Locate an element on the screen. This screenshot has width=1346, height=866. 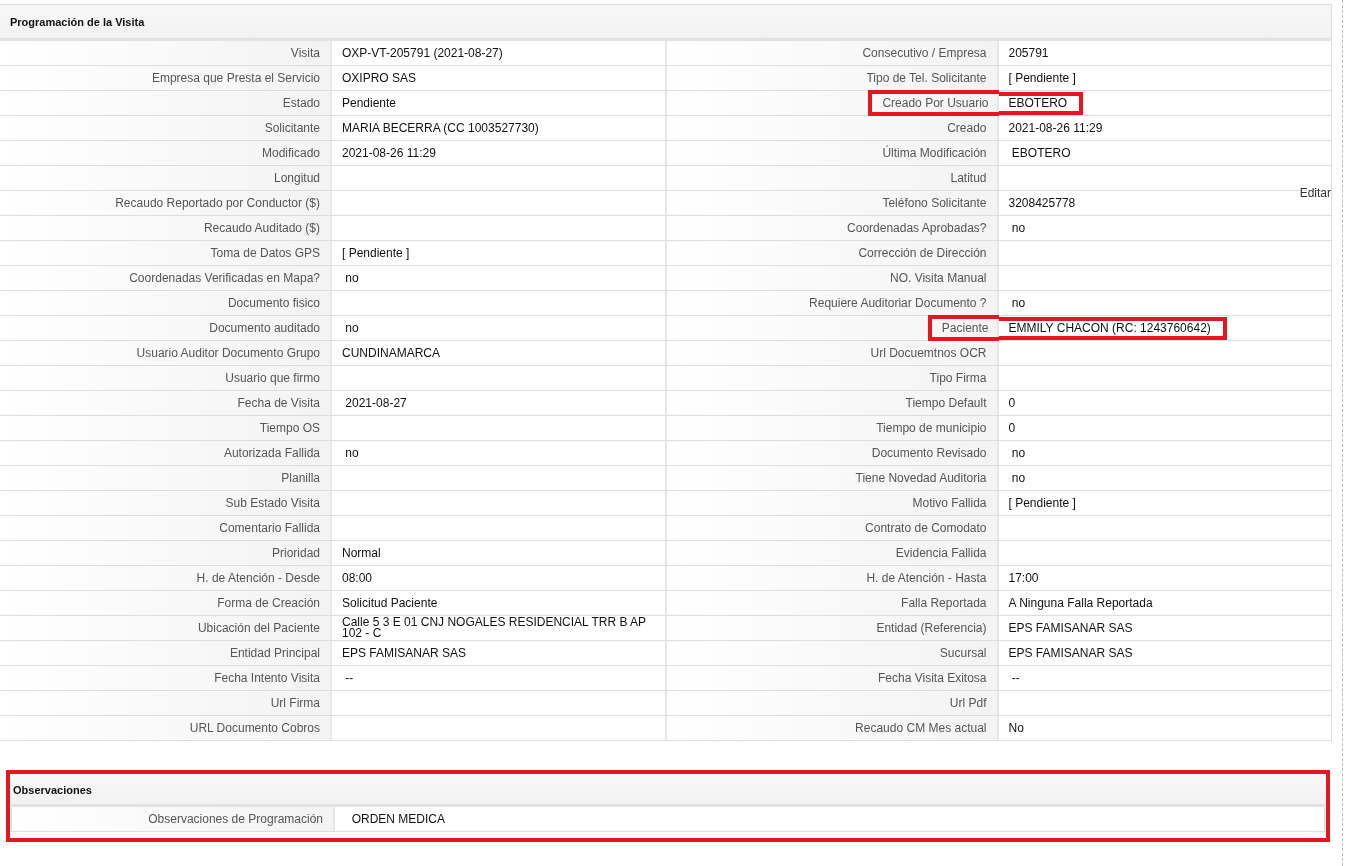
field-label: Evidencia Fallida is located at coordinates (941, 553).